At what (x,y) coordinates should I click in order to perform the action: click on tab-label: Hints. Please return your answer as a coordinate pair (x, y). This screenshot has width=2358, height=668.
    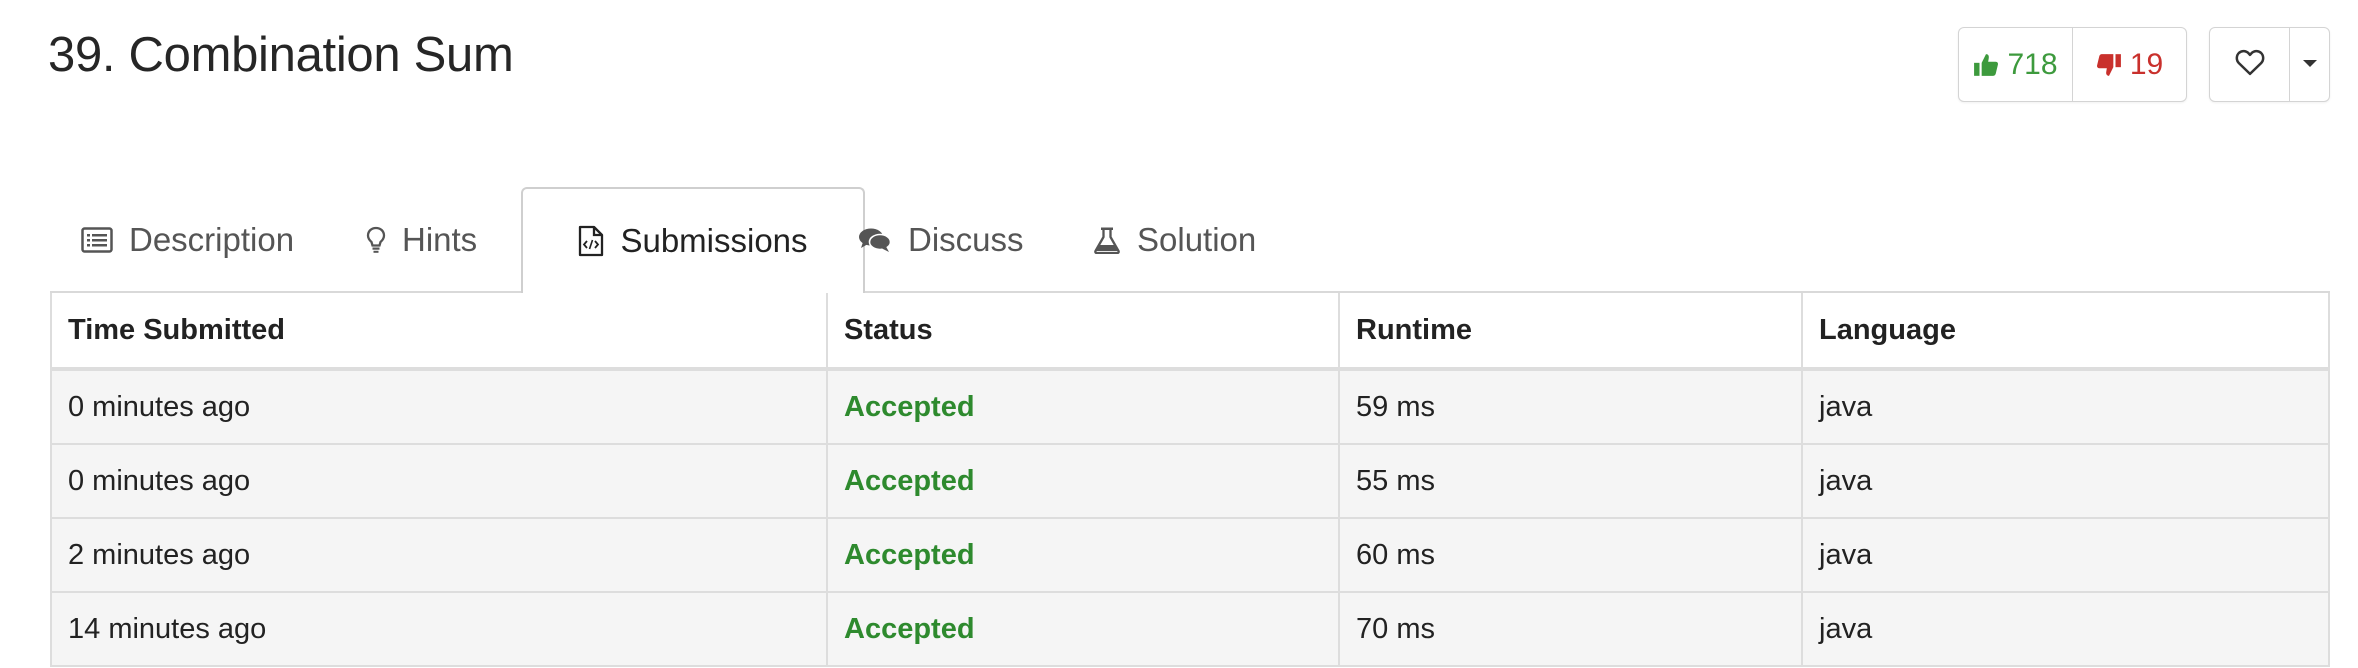
    Looking at the image, I should click on (440, 239).